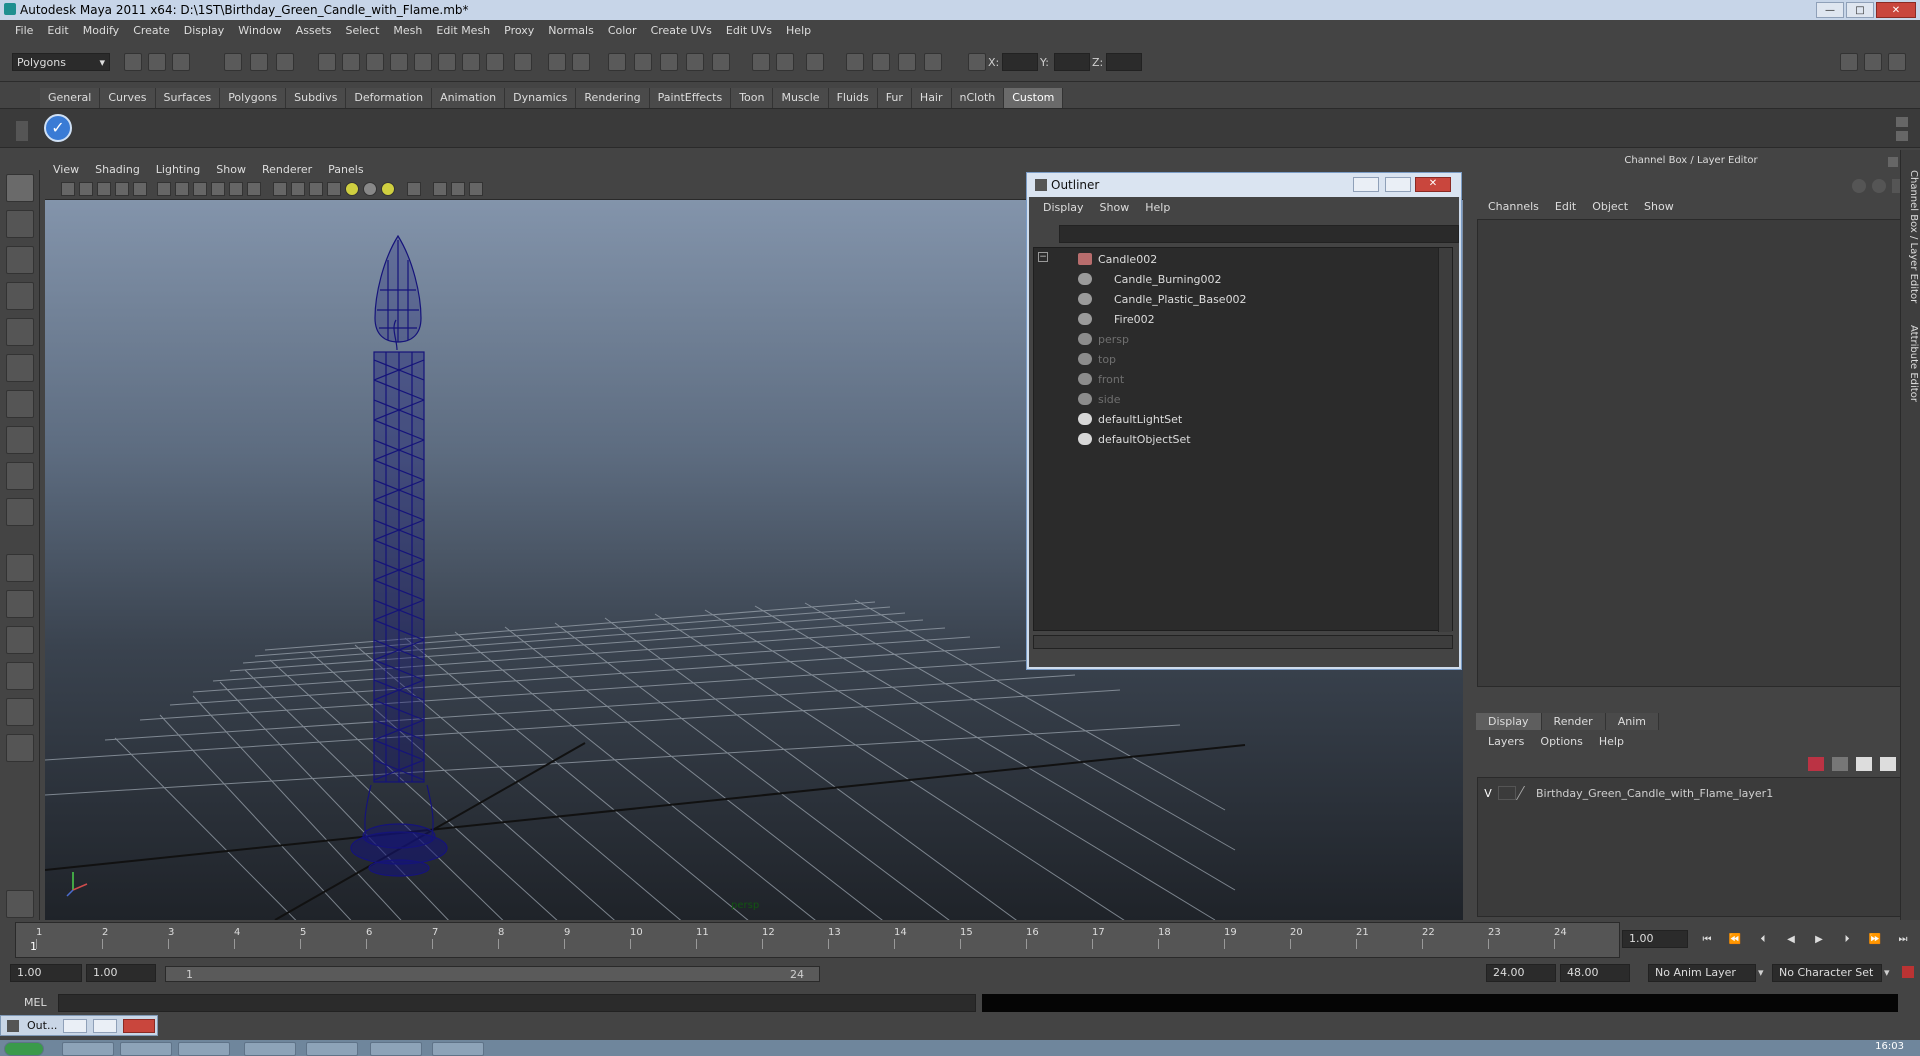 This screenshot has height=1056, width=1920. I want to click on restore-button, so click(75, 1026).